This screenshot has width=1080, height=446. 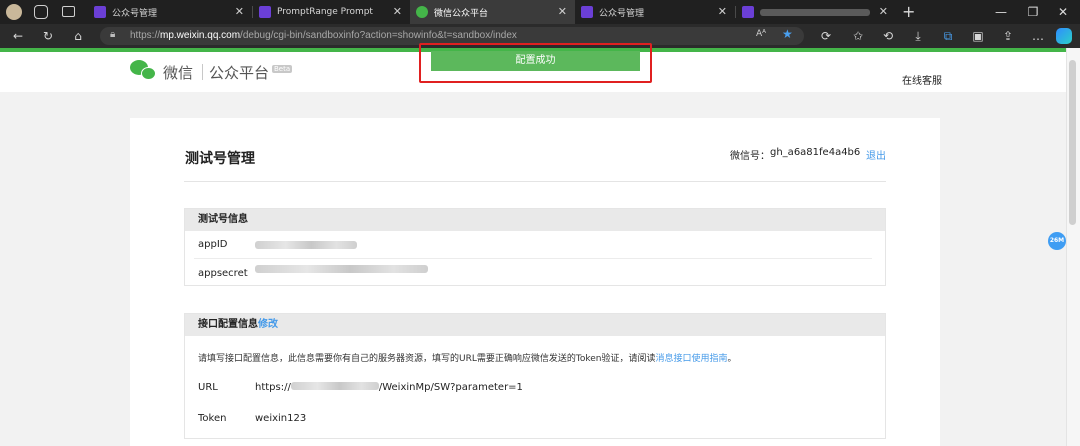 What do you see at coordinates (213, 244) in the screenshot?
I see `appid-label: appID` at bounding box center [213, 244].